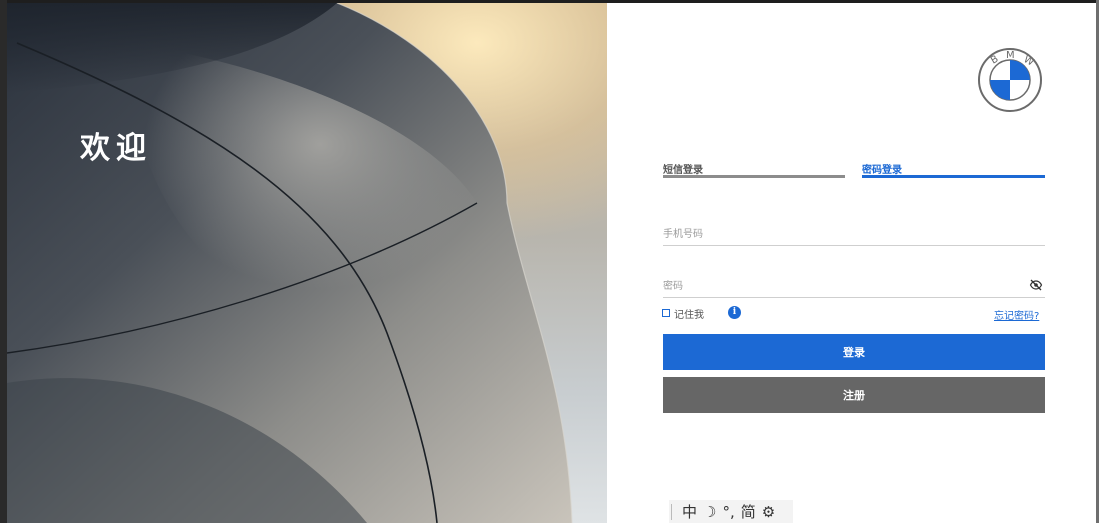 This screenshot has height=523, width=1099. What do you see at coordinates (748, 511) in the screenshot?
I see `ime-script-toggle: 简` at bounding box center [748, 511].